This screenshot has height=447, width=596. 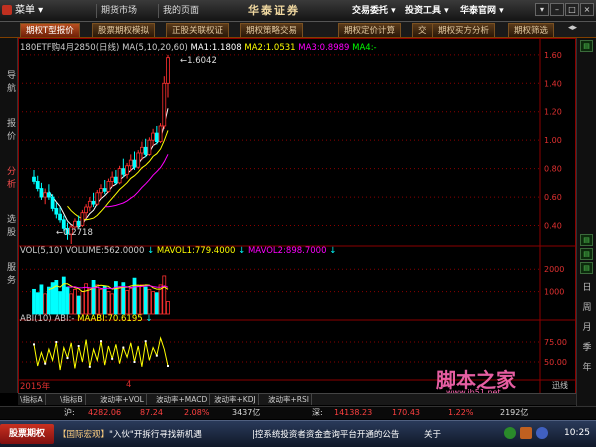 What do you see at coordinates (587, 286) in the screenshot?
I see `period-day: 日` at bounding box center [587, 286].